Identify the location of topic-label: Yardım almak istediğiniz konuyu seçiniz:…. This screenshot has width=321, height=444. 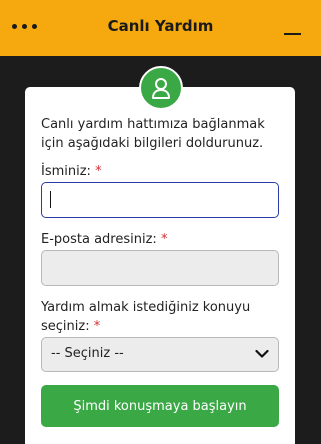
(161, 317).